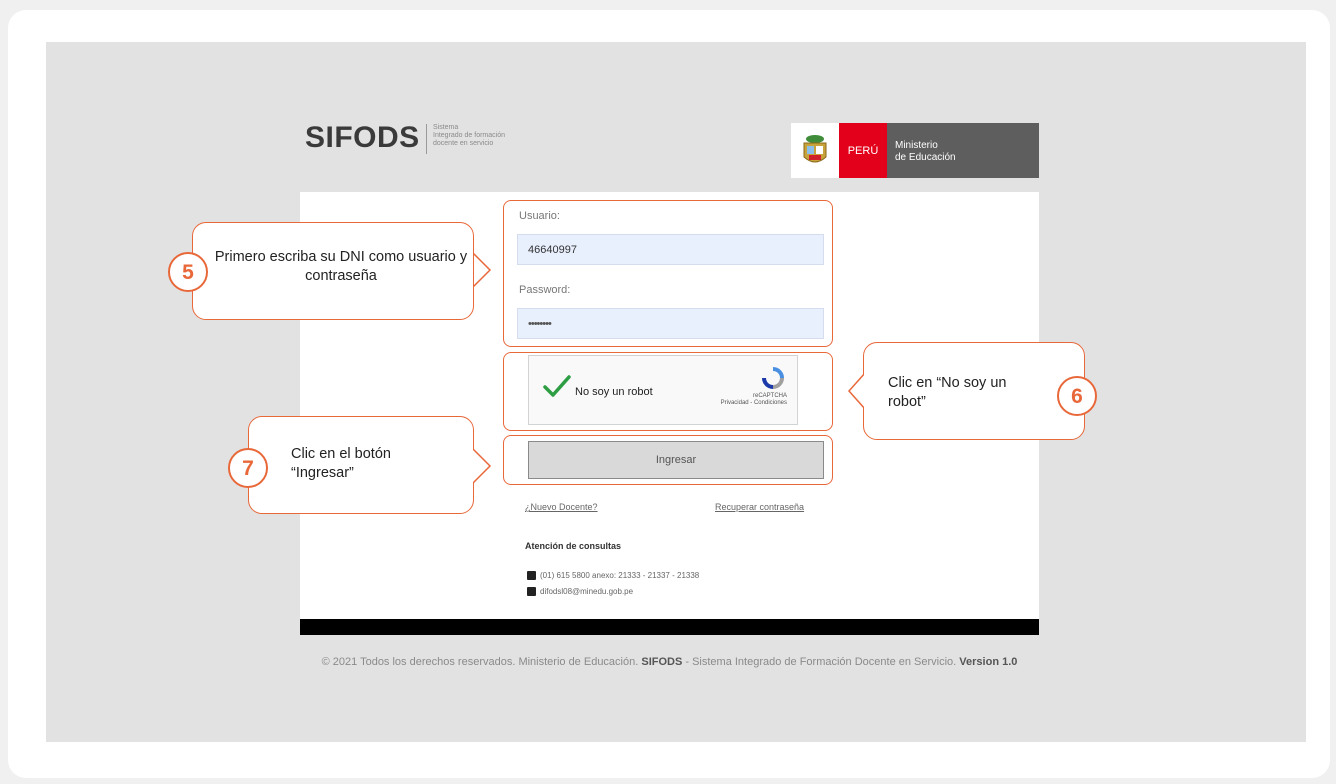  What do you see at coordinates (531, 591) in the screenshot?
I see `email-icon` at bounding box center [531, 591].